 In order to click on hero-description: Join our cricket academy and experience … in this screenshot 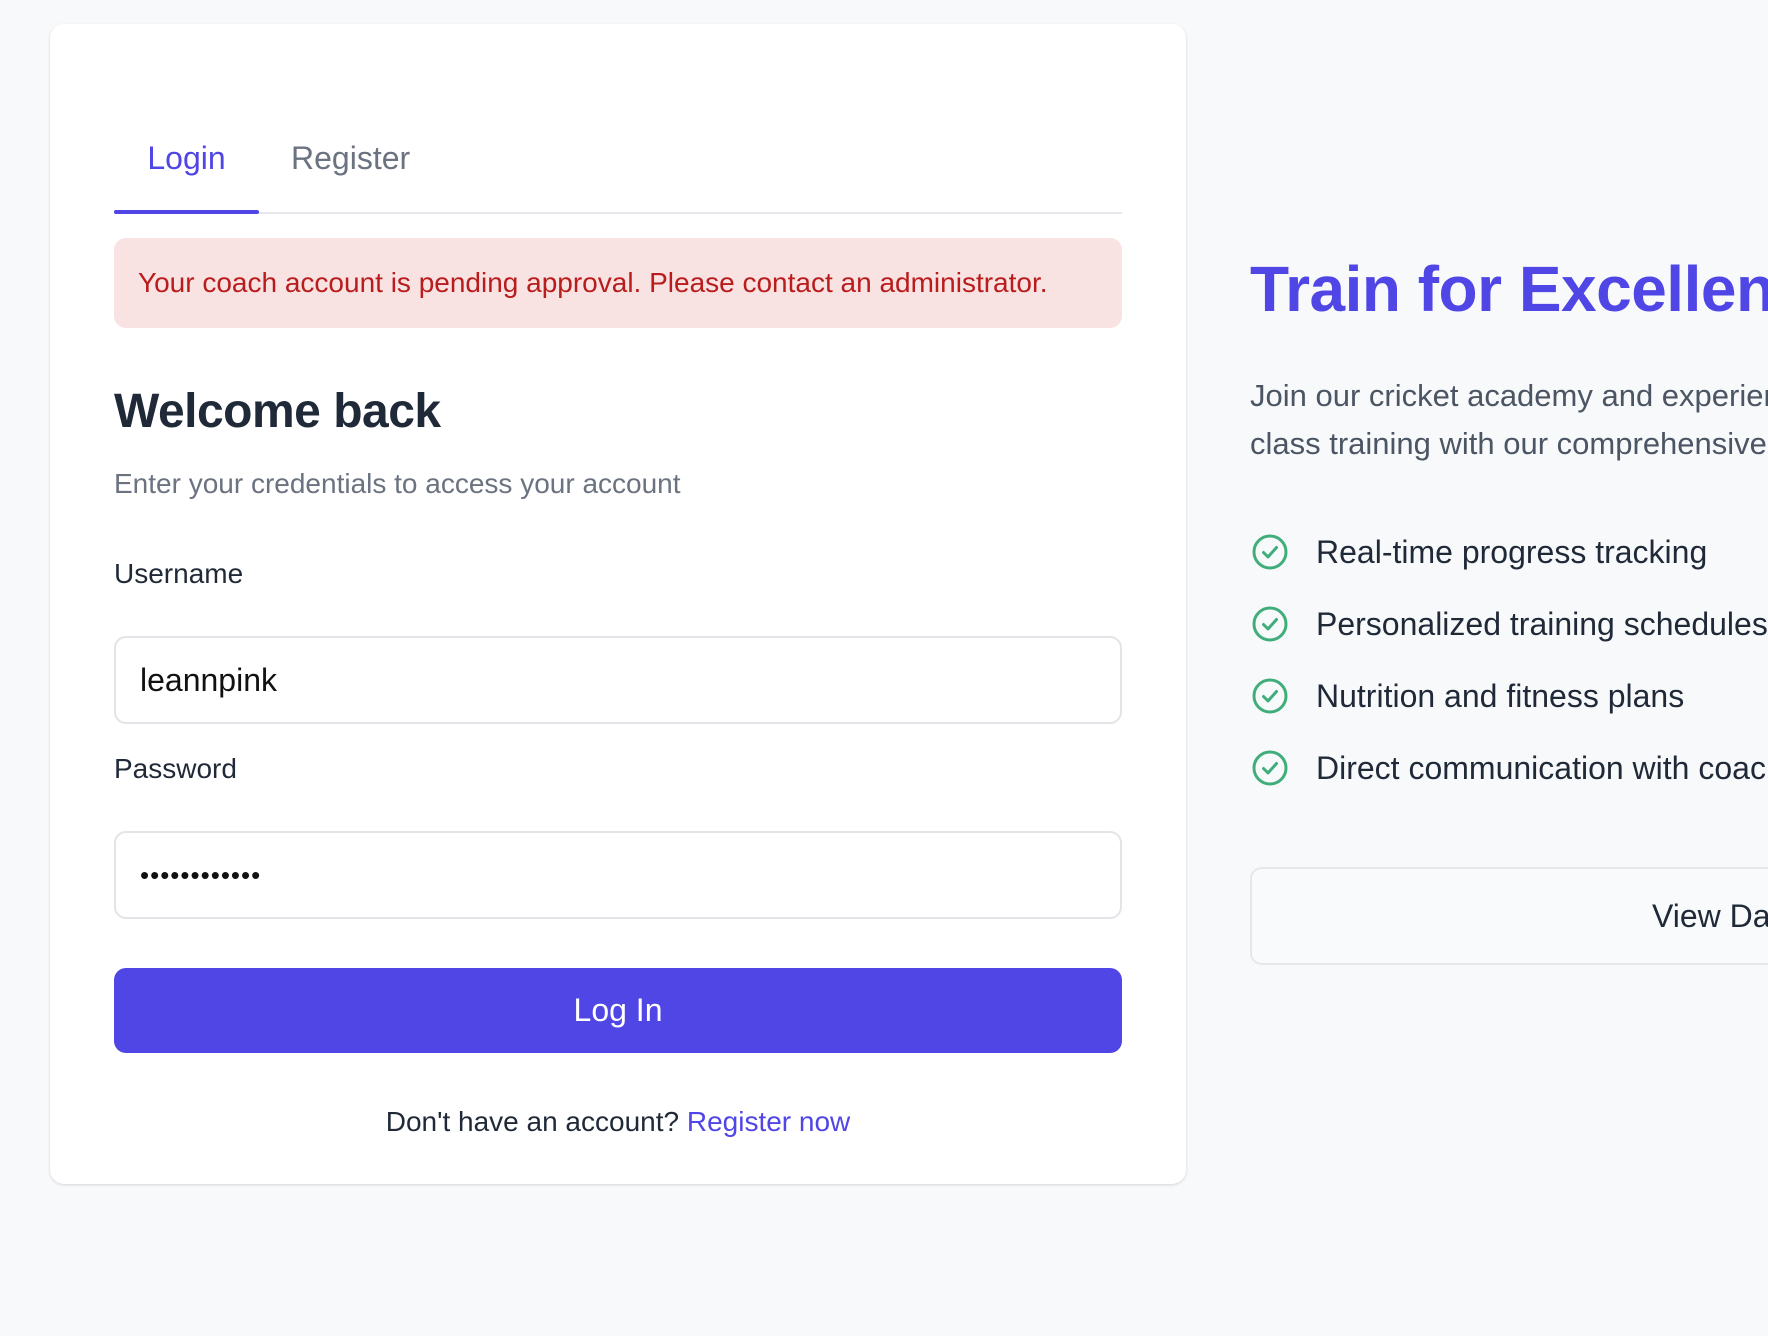, I will do `click(1509, 419)`.